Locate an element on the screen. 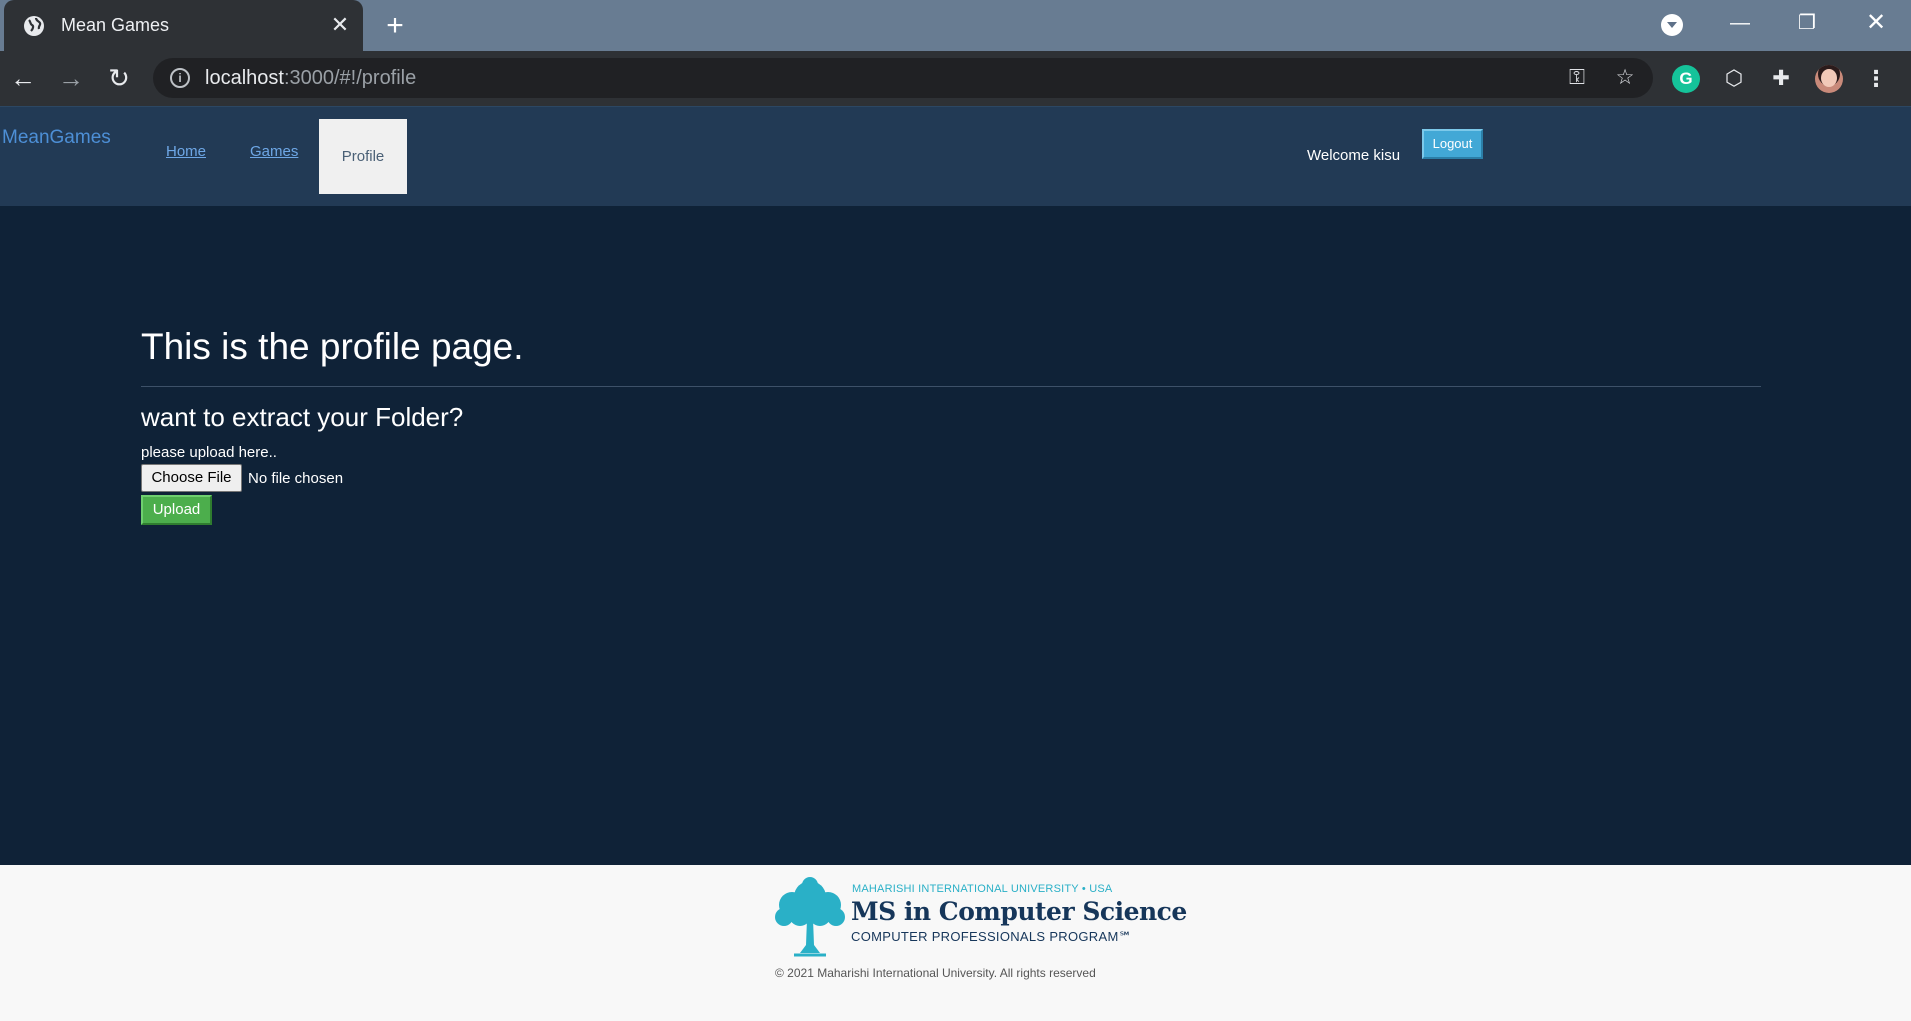  browser-tab-bar: Mean Games ✕ + — ❐ ✕ is located at coordinates (955, 25).